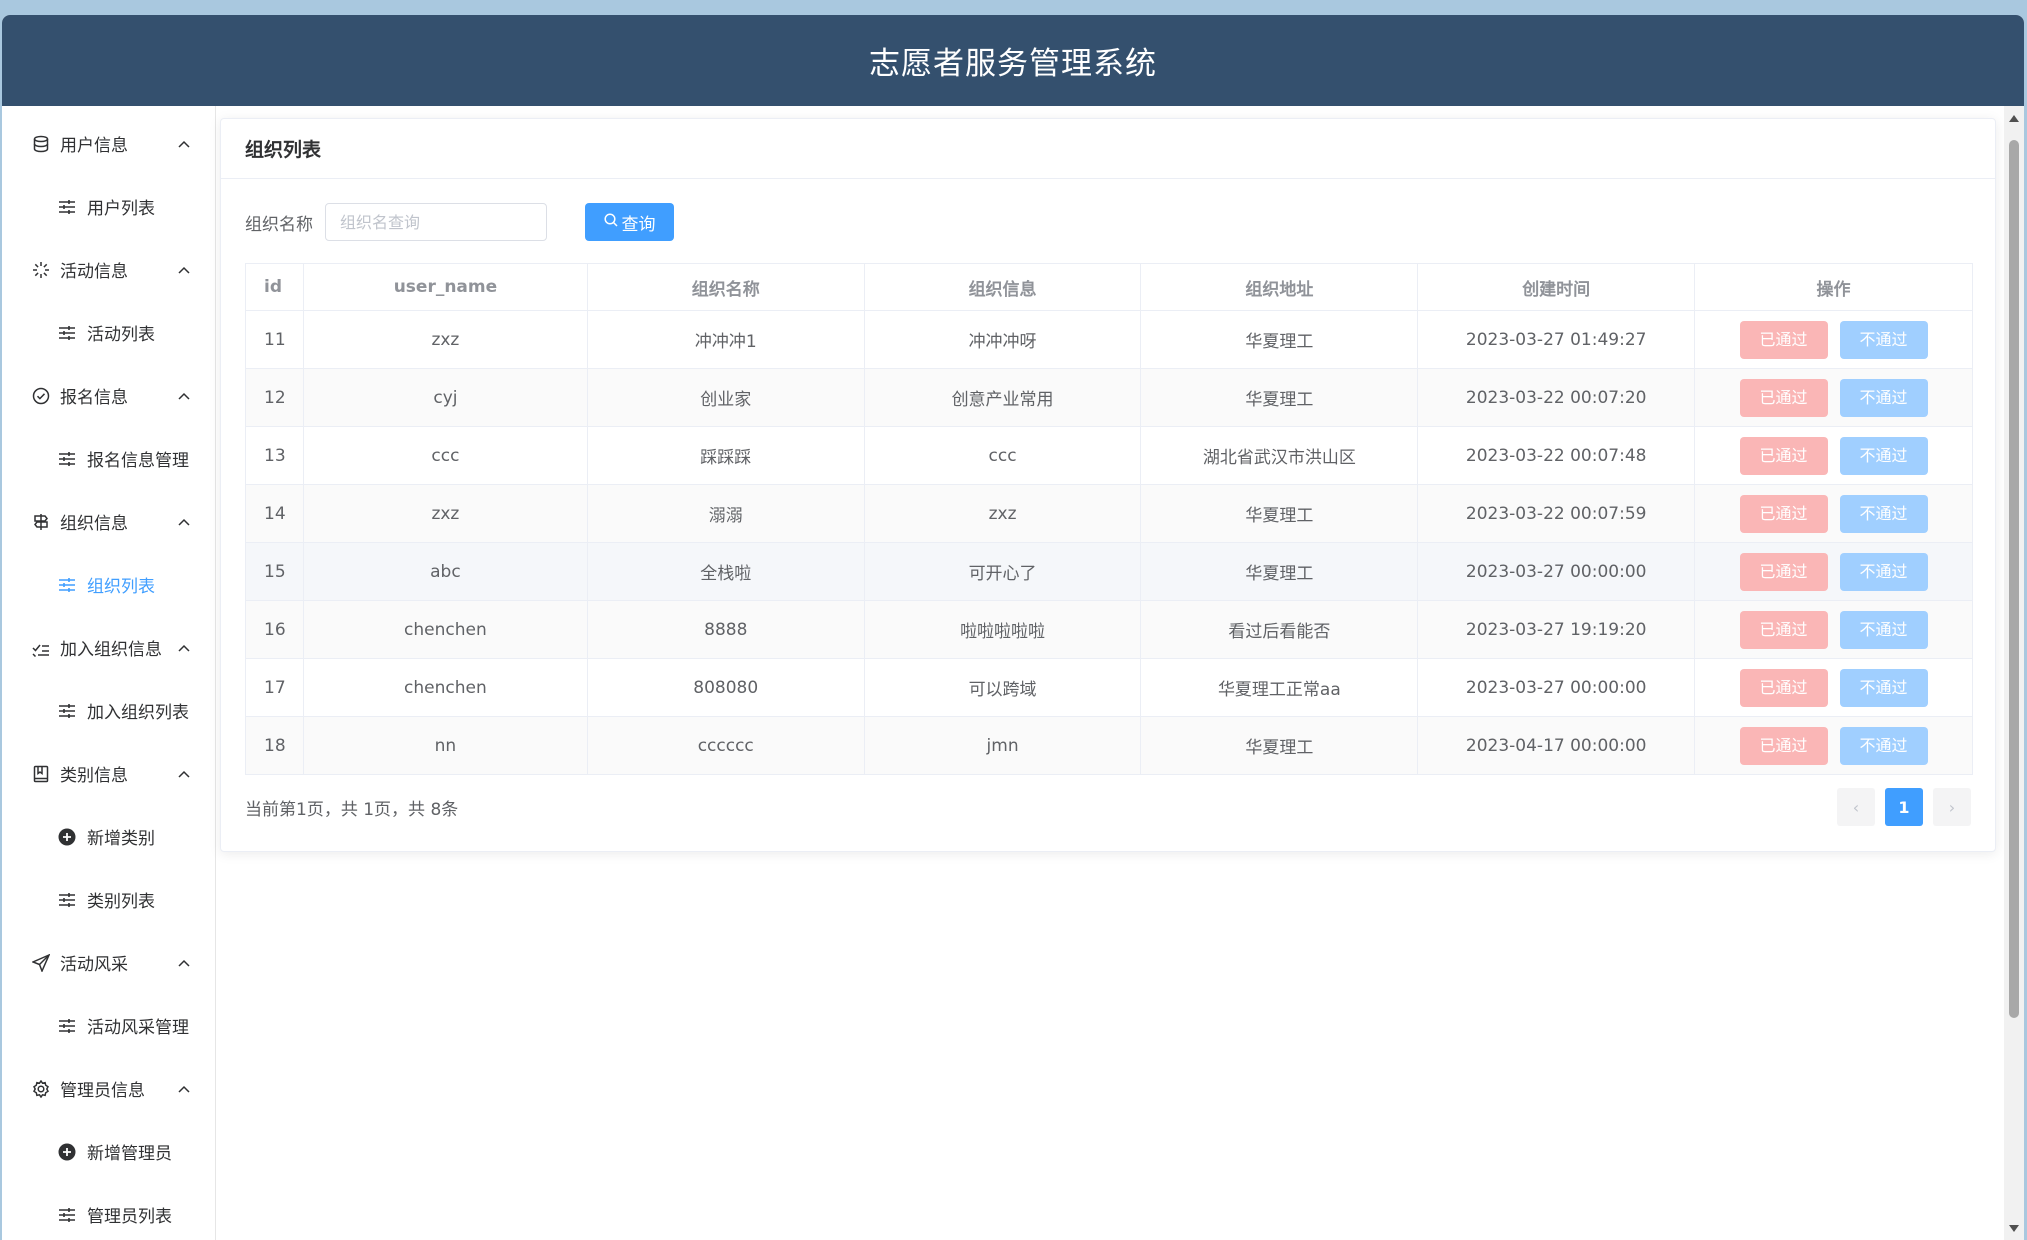  Describe the element at coordinates (274, 287) in the screenshot. I see `column-header-id: id` at that location.